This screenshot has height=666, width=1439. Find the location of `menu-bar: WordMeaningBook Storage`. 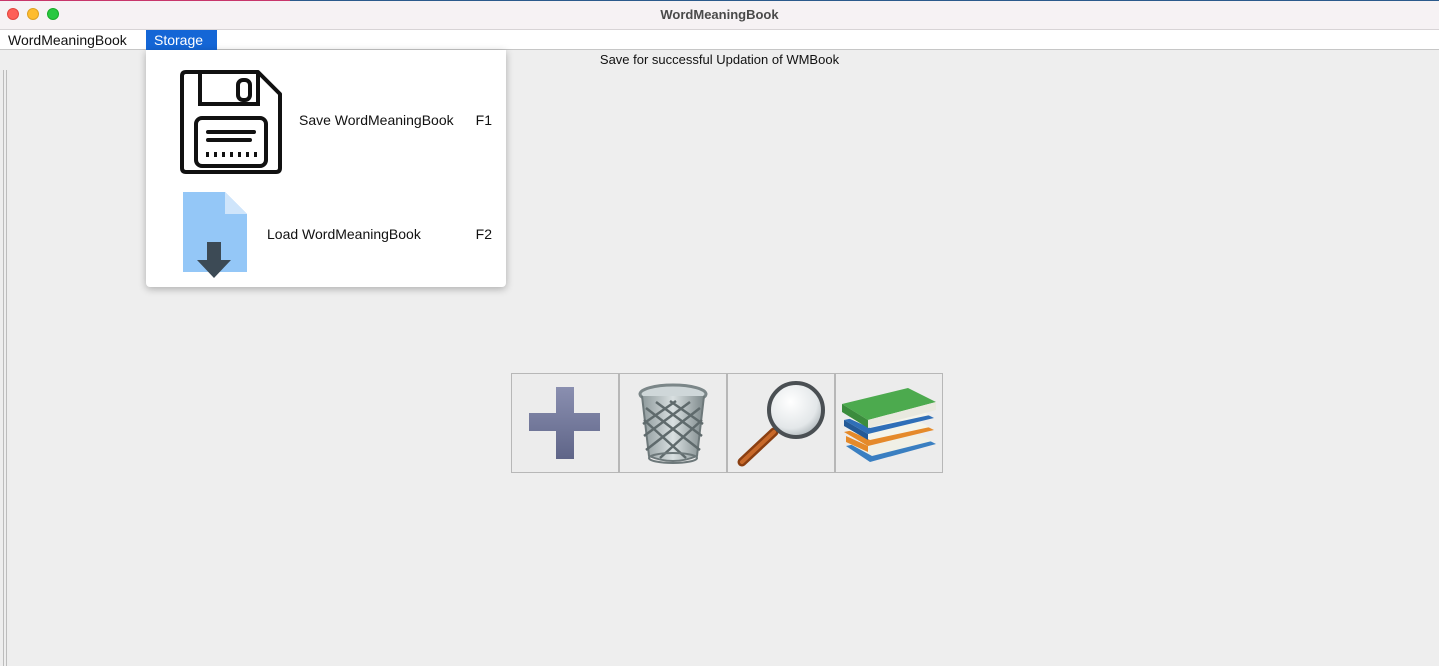

menu-bar: WordMeaningBook Storage is located at coordinates (719, 40).